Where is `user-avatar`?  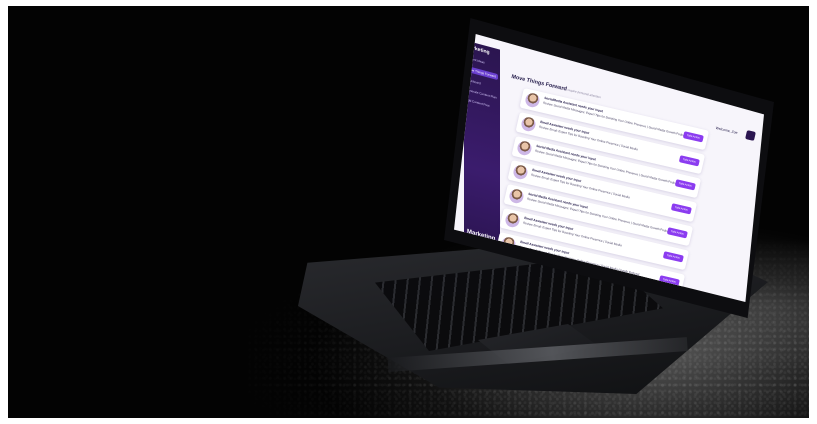
user-avatar is located at coordinates (750, 135).